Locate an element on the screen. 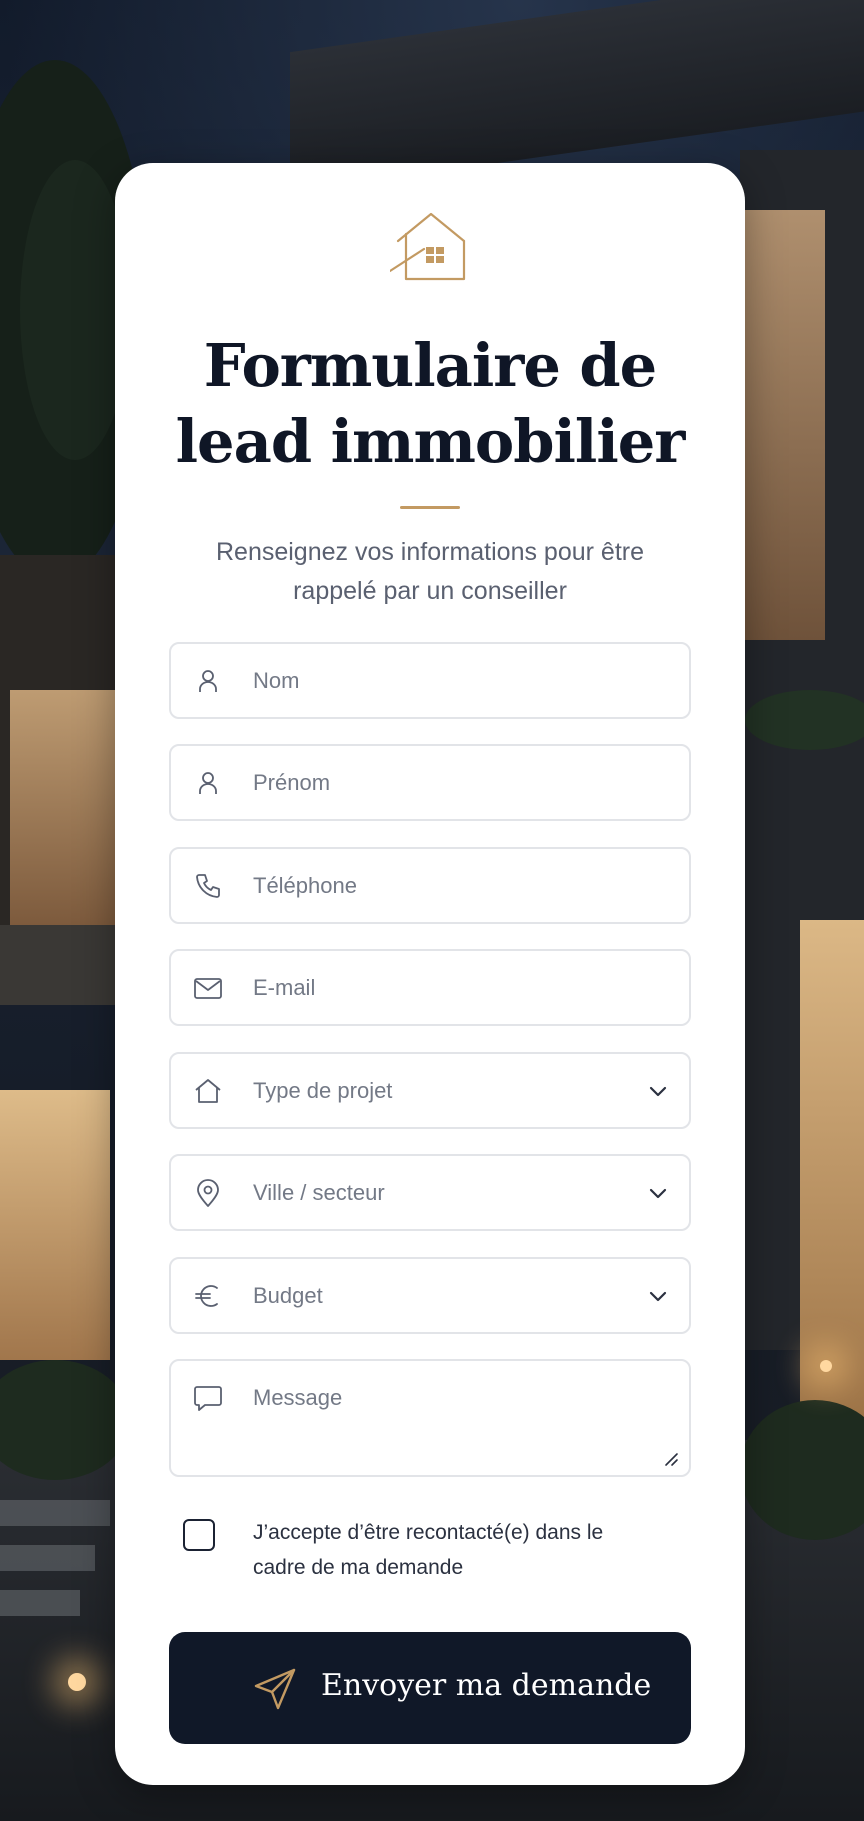  last-name-field: Nom is located at coordinates (430, 680).